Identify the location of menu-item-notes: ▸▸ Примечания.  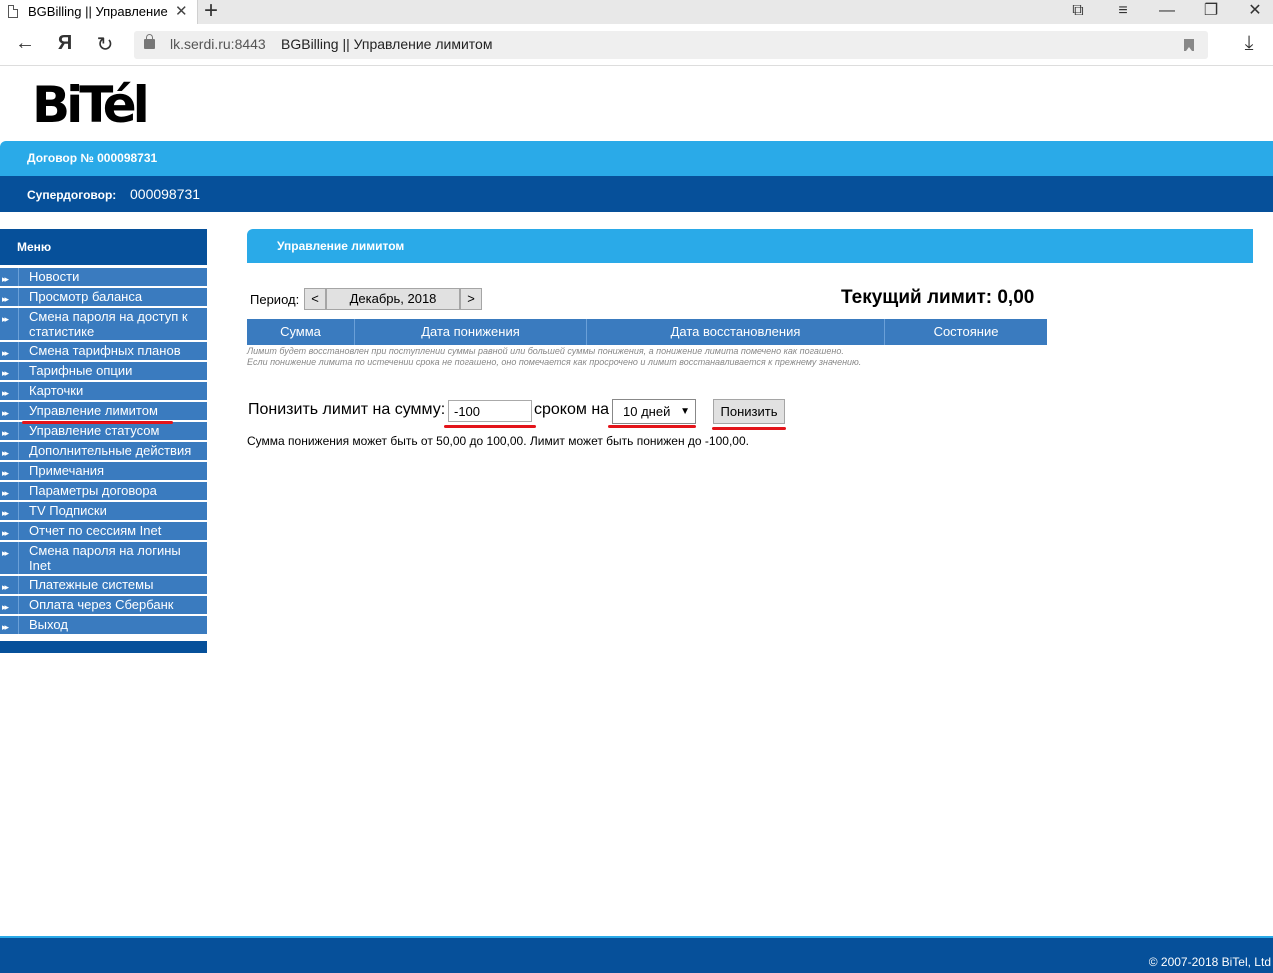
(103, 471).